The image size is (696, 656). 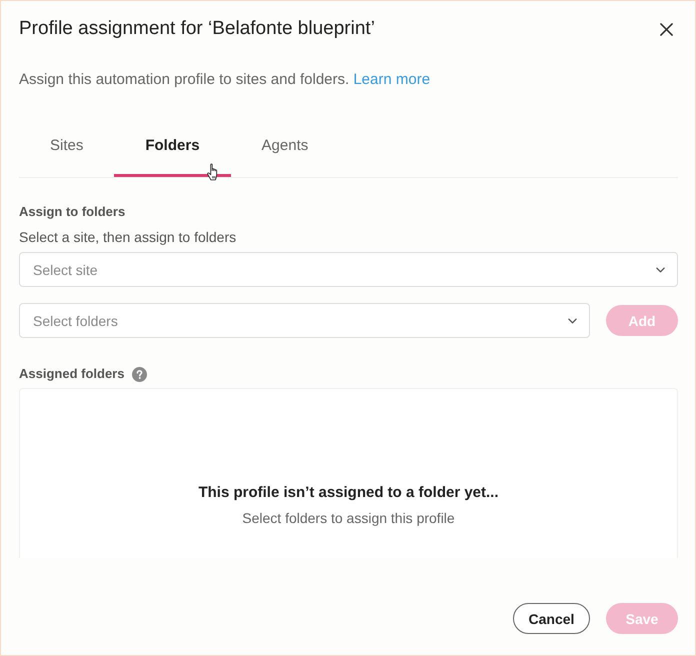 I want to click on tab: Sites, so click(x=66, y=152).